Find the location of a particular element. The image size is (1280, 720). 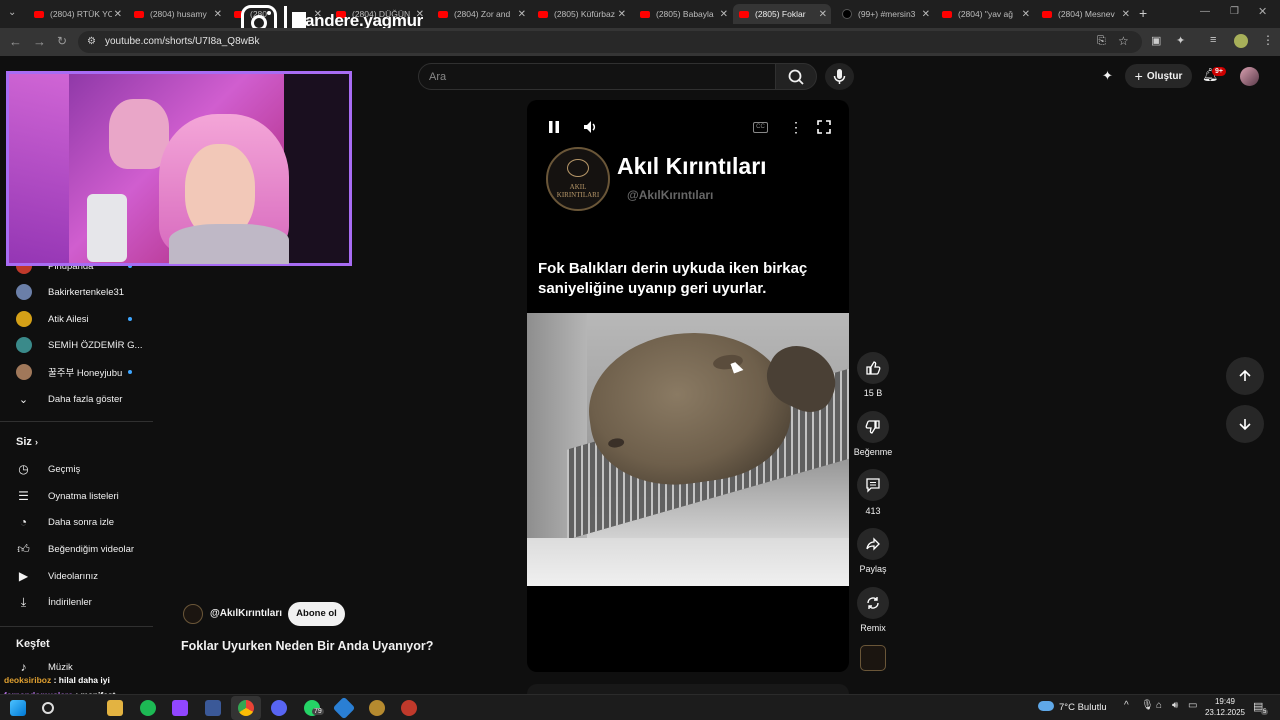

channel-name: @AkılKırıntıları is located at coordinates (246, 613).